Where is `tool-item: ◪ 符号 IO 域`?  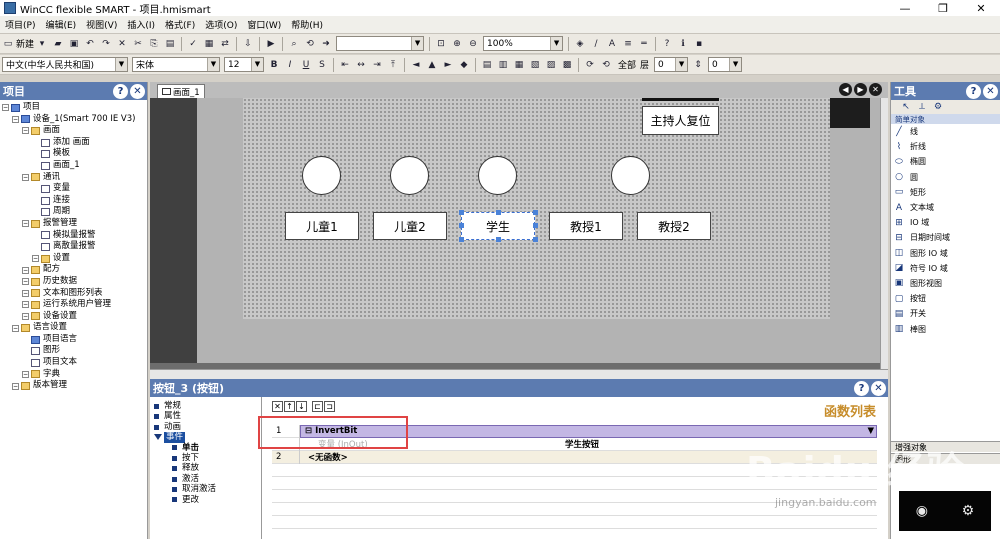
tool-item: ◪ 符号 IO 域 is located at coordinates (945, 268).